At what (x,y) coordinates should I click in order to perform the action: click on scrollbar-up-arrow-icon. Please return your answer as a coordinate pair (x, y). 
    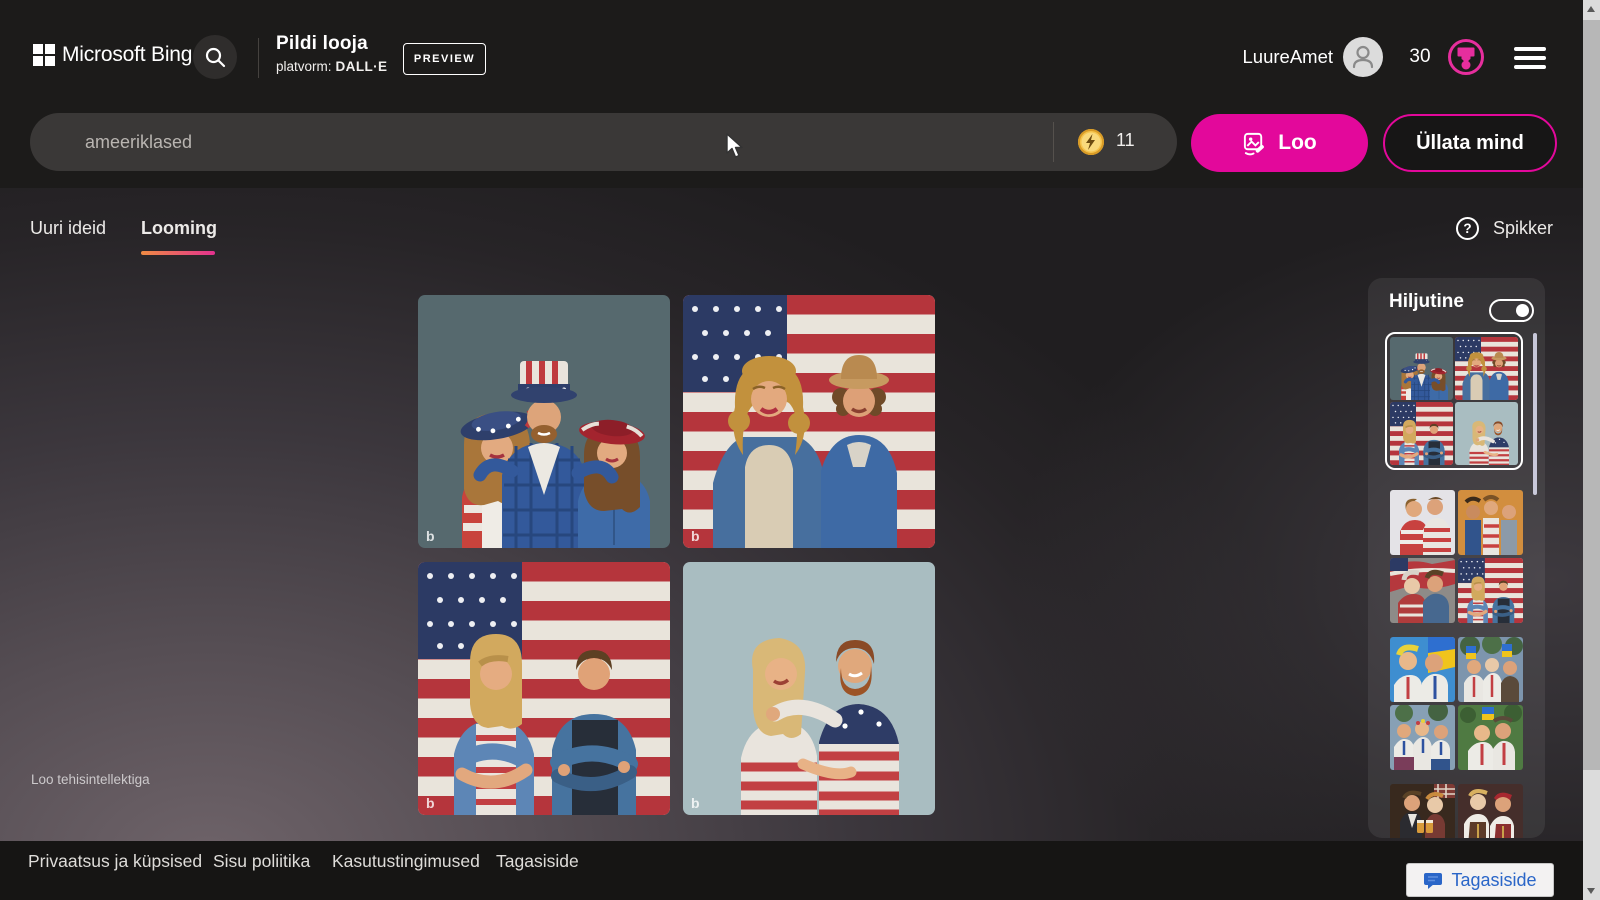
    Looking at the image, I should click on (1591, 9).